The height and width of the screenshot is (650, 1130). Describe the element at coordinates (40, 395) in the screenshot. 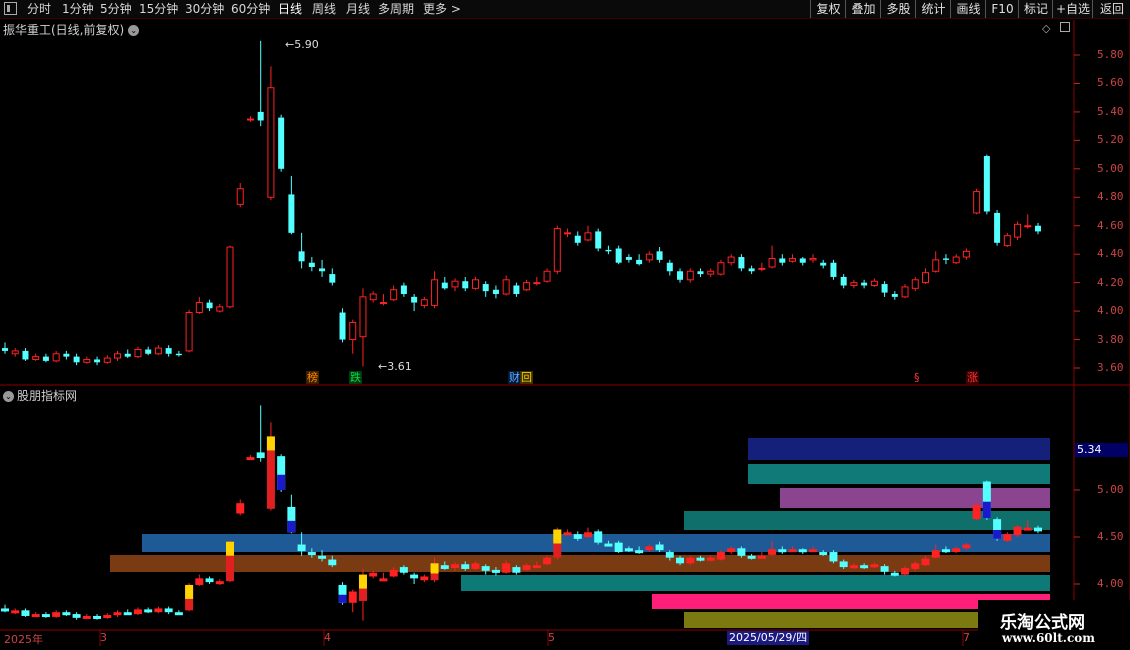

I see `indicator-panel-title: ⌄ 股朋指标网` at that location.